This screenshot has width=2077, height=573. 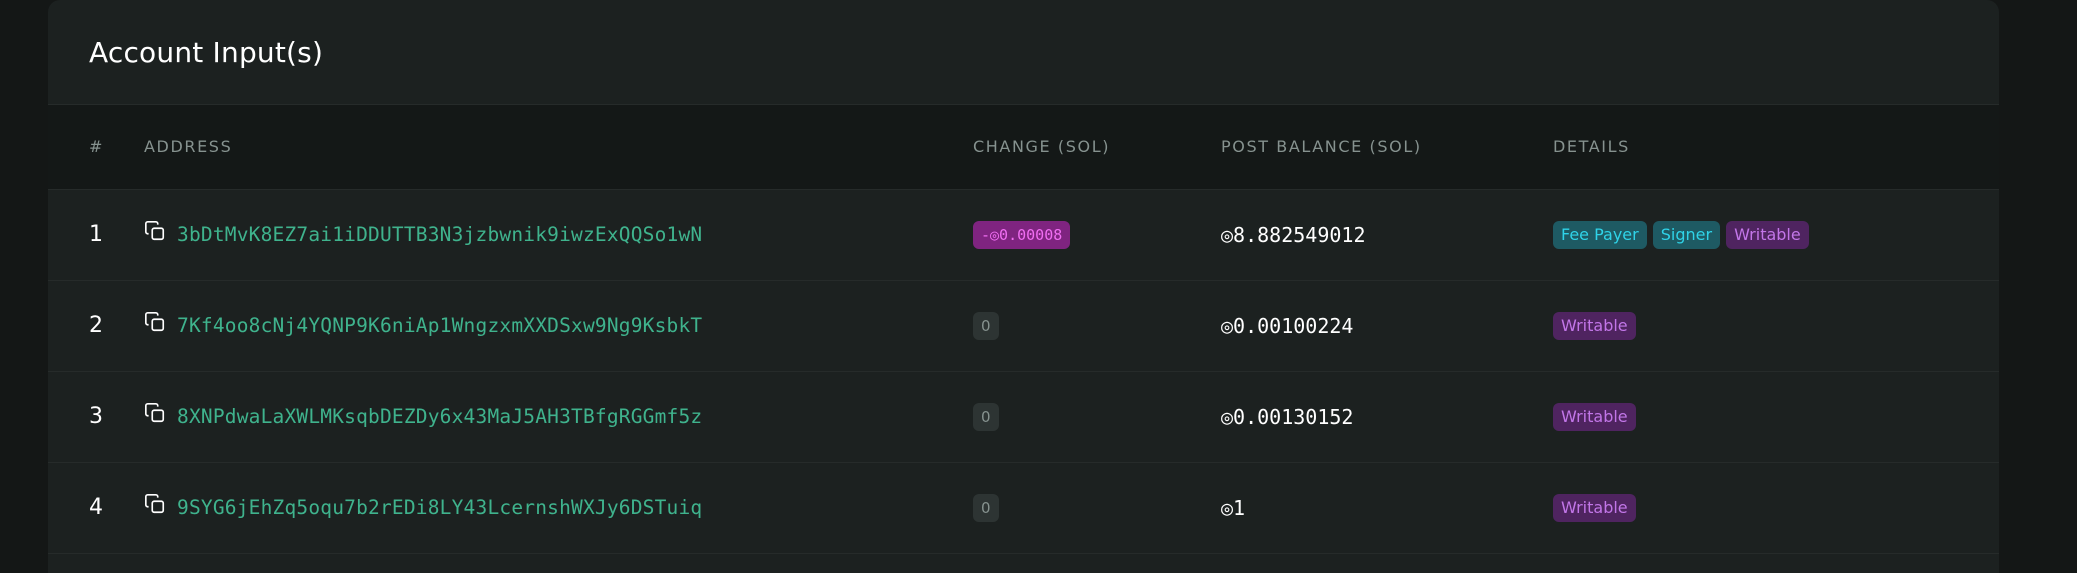 What do you see at coordinates (96, 416) in the screenshot?
I see `row-number: 3` at bounding box center [96, 416].